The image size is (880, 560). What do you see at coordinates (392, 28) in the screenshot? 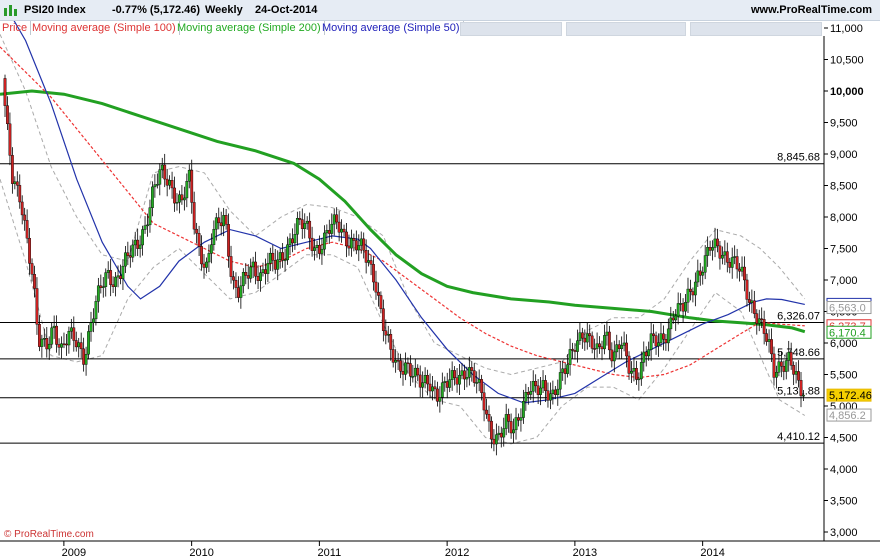
I see `legend-ma50: Moving average (Simple 50)` at bounding box center [392, 28].